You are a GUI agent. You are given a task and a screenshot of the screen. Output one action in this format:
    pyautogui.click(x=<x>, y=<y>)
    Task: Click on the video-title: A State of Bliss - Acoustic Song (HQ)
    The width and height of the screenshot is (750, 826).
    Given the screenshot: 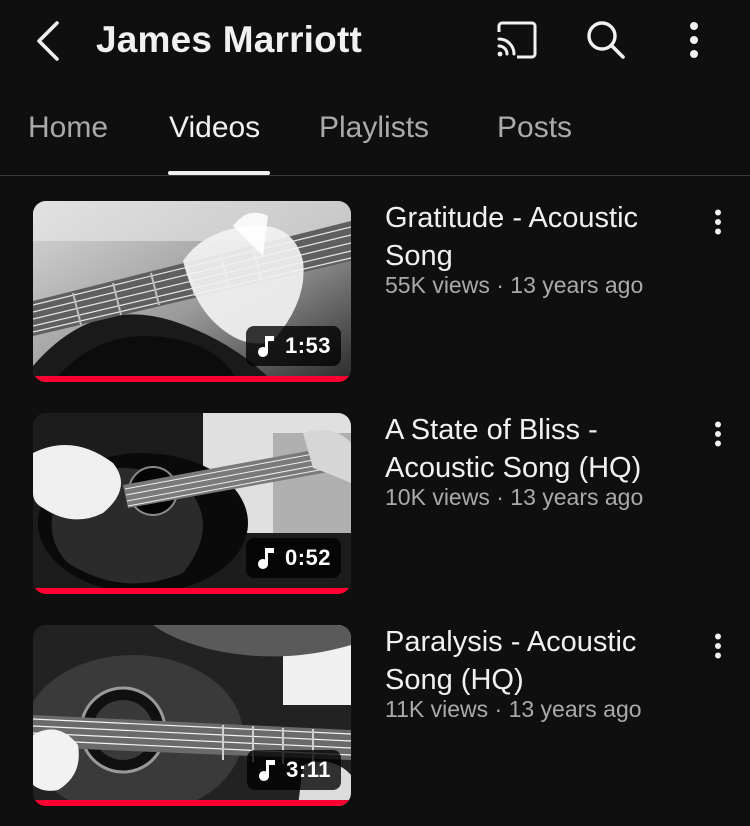 What is the action you would take?
    pyautogui.click(x=535, y=449)
    